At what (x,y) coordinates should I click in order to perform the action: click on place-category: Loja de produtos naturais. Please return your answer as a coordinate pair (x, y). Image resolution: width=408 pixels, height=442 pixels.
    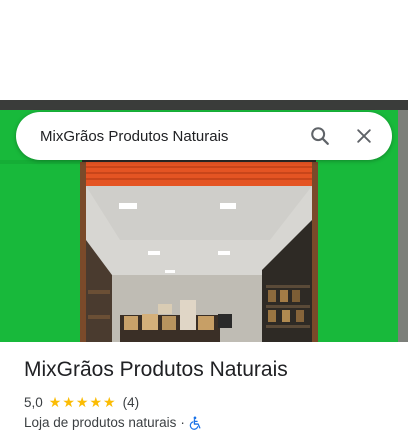
    Looking at the image, I should click on (100, 422).